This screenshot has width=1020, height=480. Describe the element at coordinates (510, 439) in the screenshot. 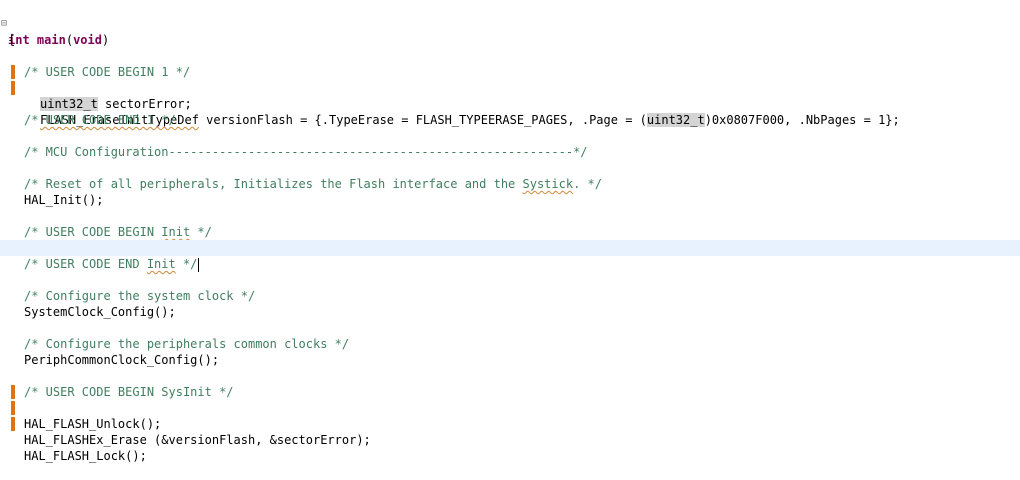

I see `code-line-flash-lock: HAL_FLASH_Lock();` at that location.